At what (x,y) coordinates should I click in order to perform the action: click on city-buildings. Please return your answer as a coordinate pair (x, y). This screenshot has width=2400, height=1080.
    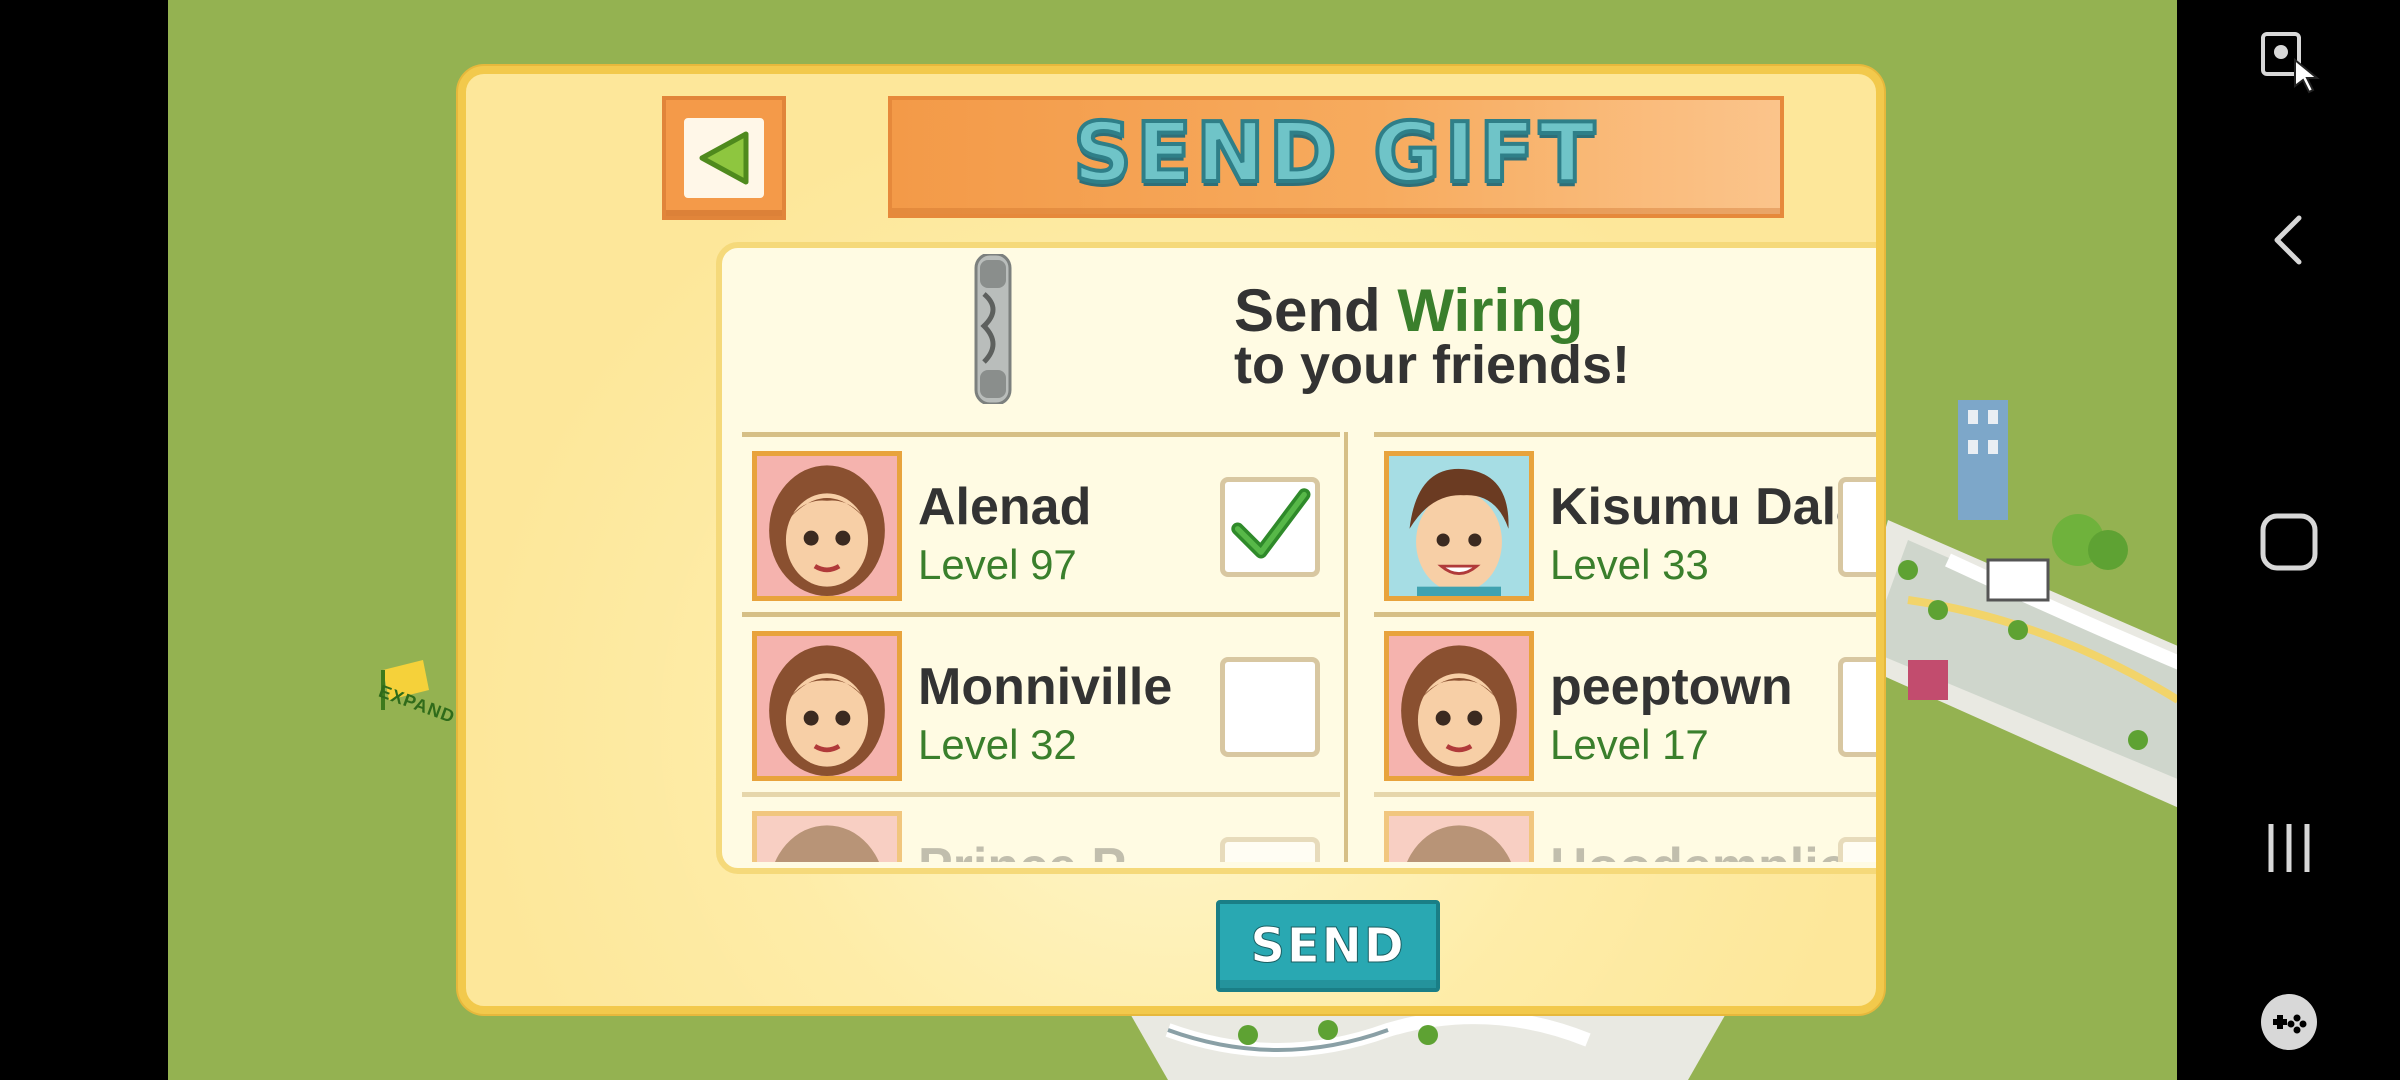
    Looking at the image, I should click on (2012, 604).